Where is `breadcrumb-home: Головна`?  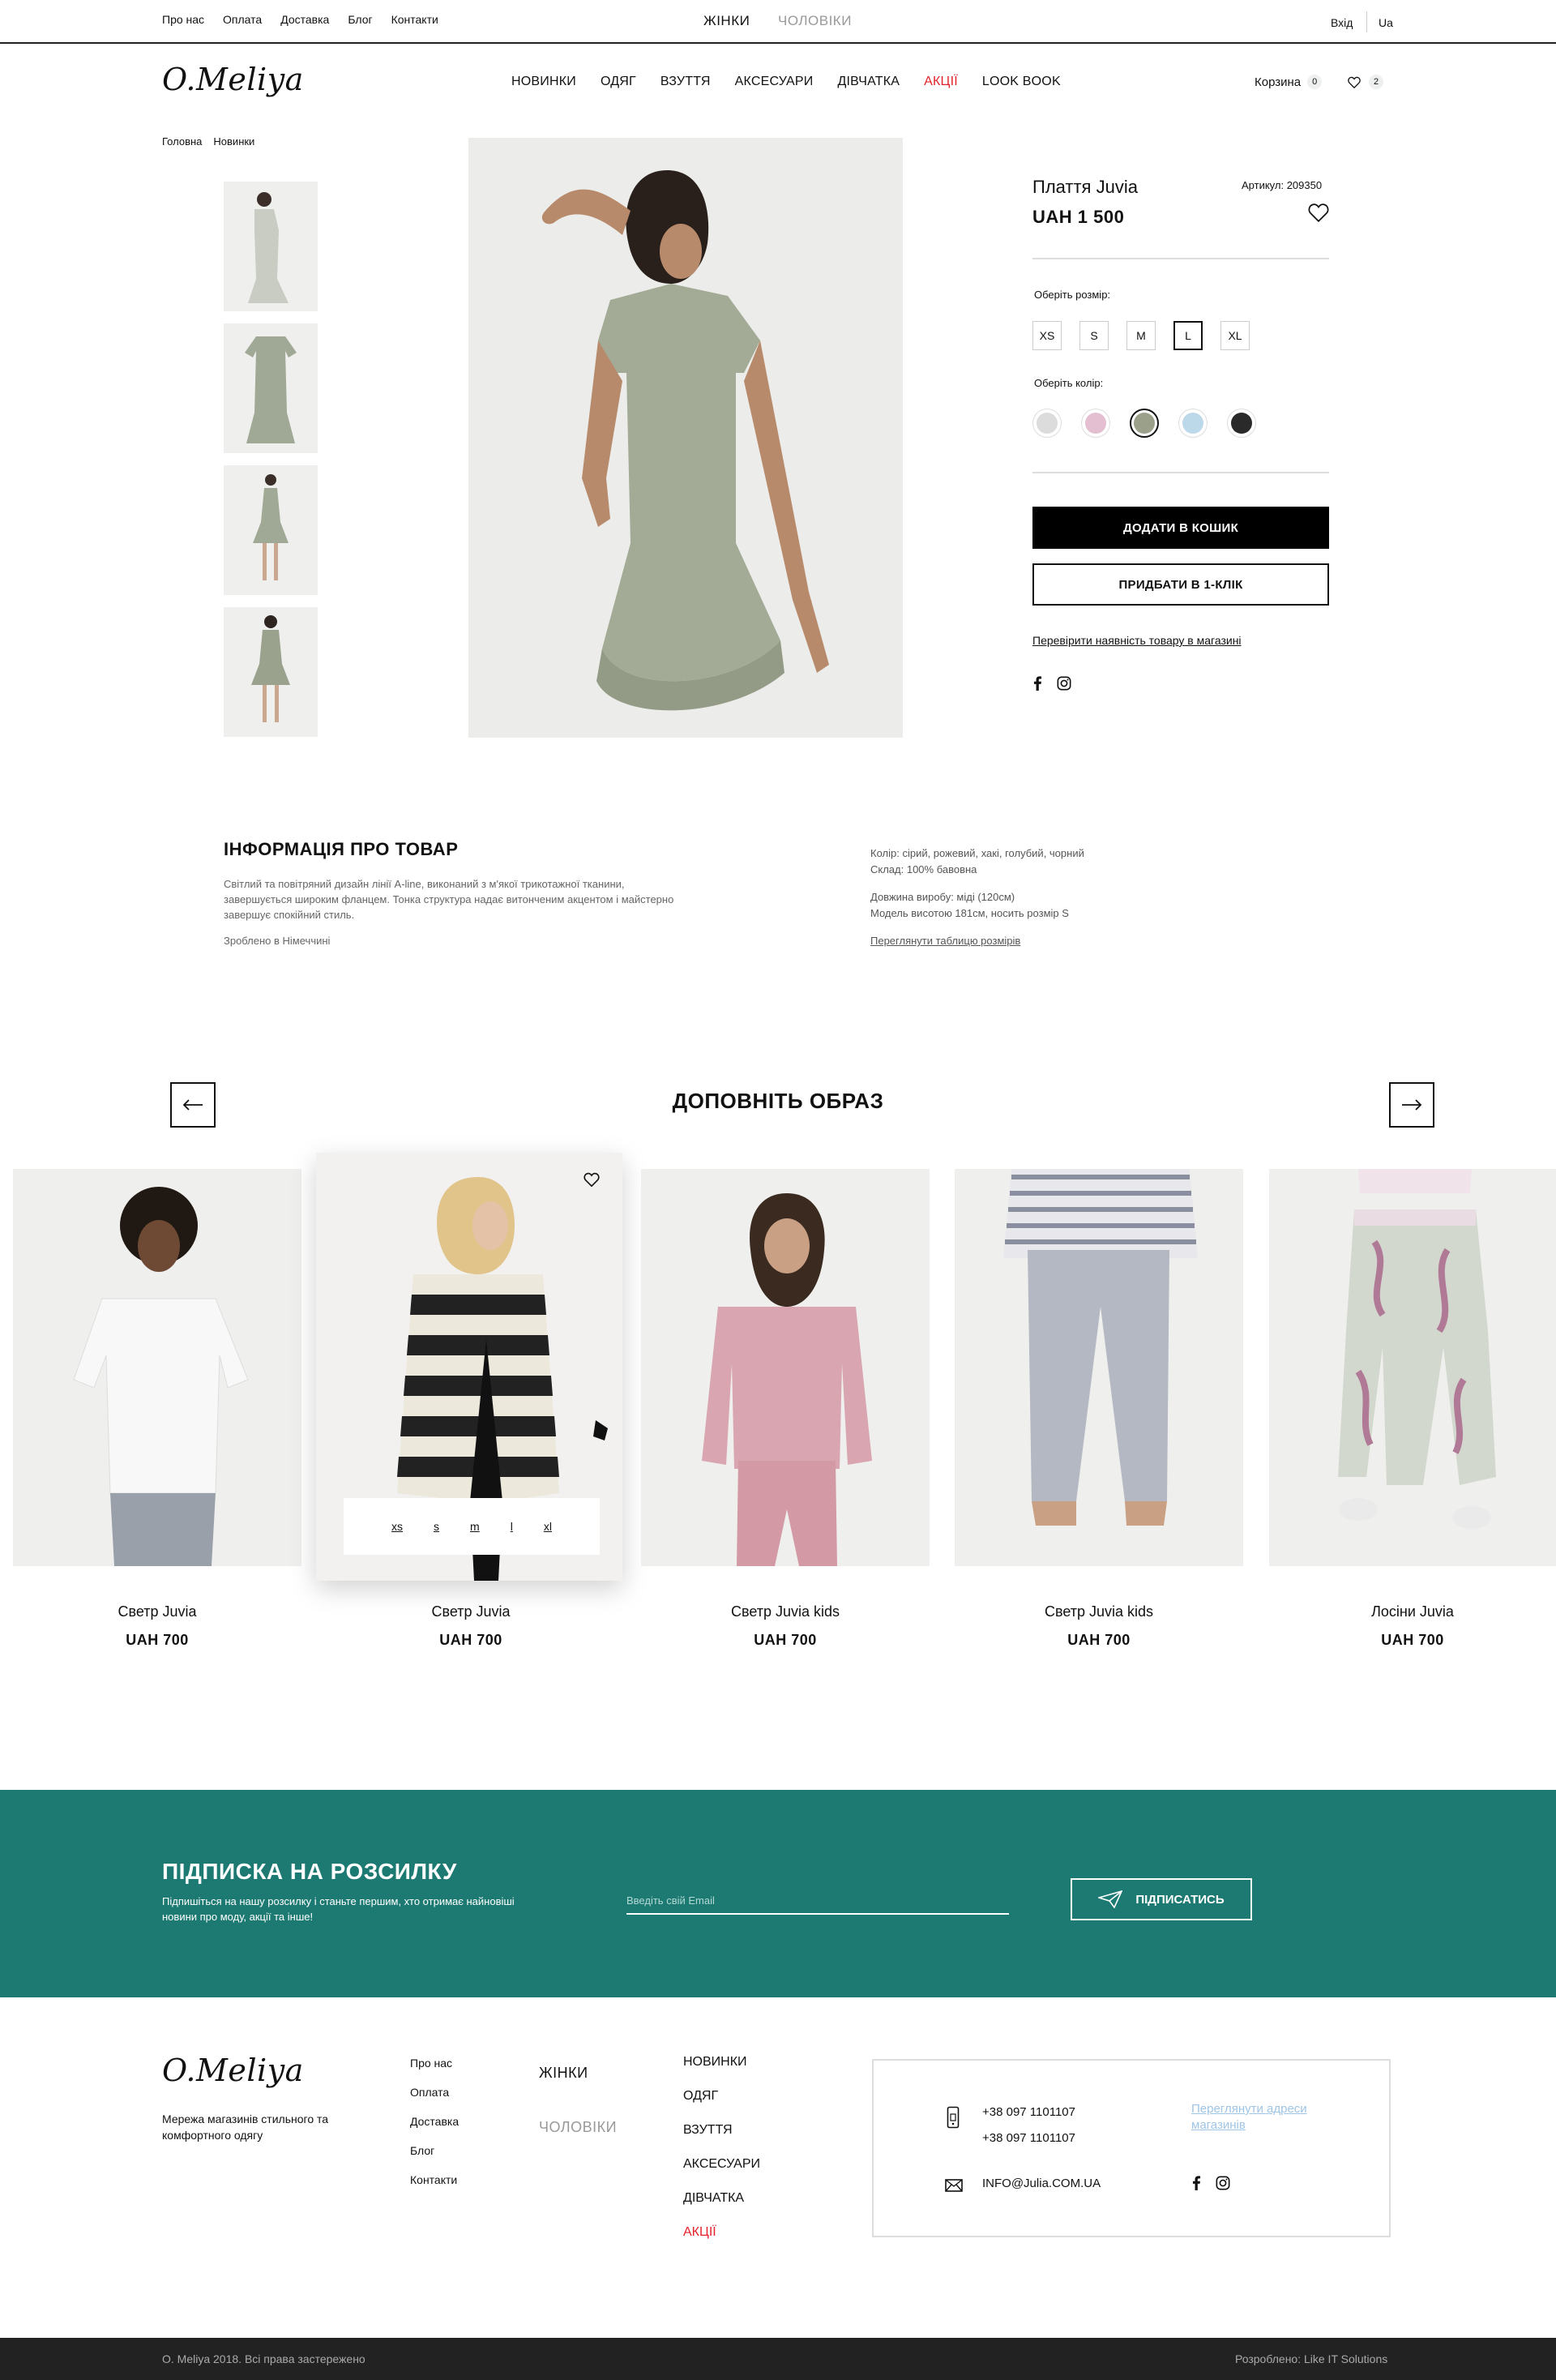
breadcrumb-home: Головна is located at coordinates (182, 141).